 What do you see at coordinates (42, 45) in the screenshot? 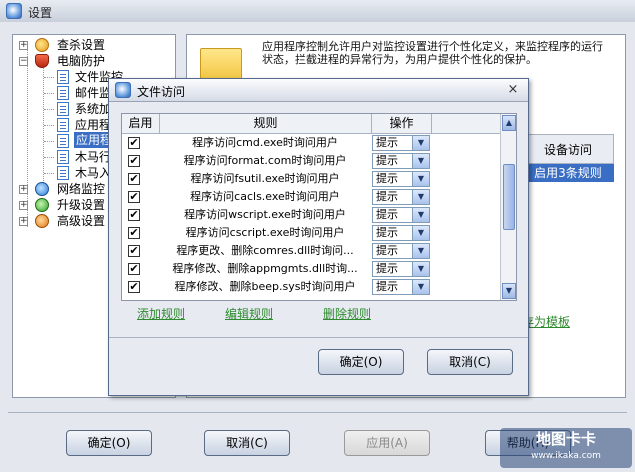
I see `scan-settings-icon` at bounding box center [42, 45].